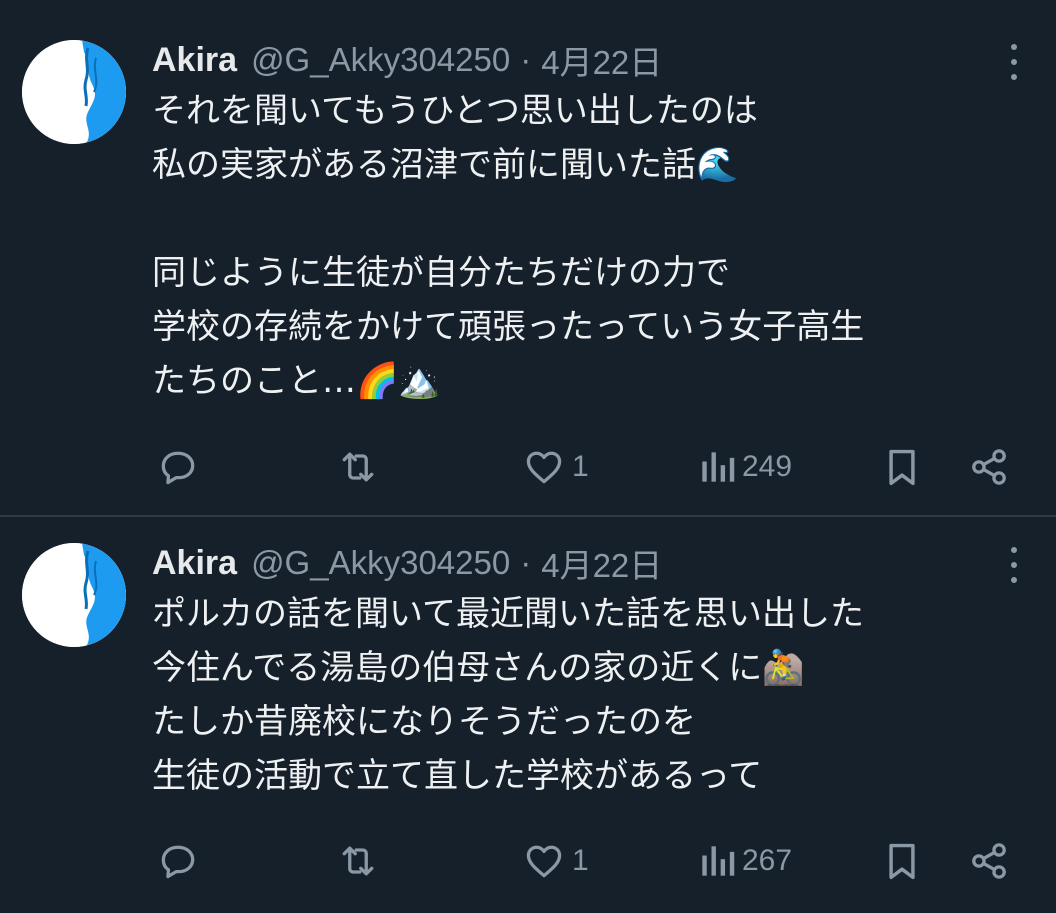 The image size is (1056, 913). I want to click on tweet-text-line: たちのこと…🌈🏔️, so click(296, 381).